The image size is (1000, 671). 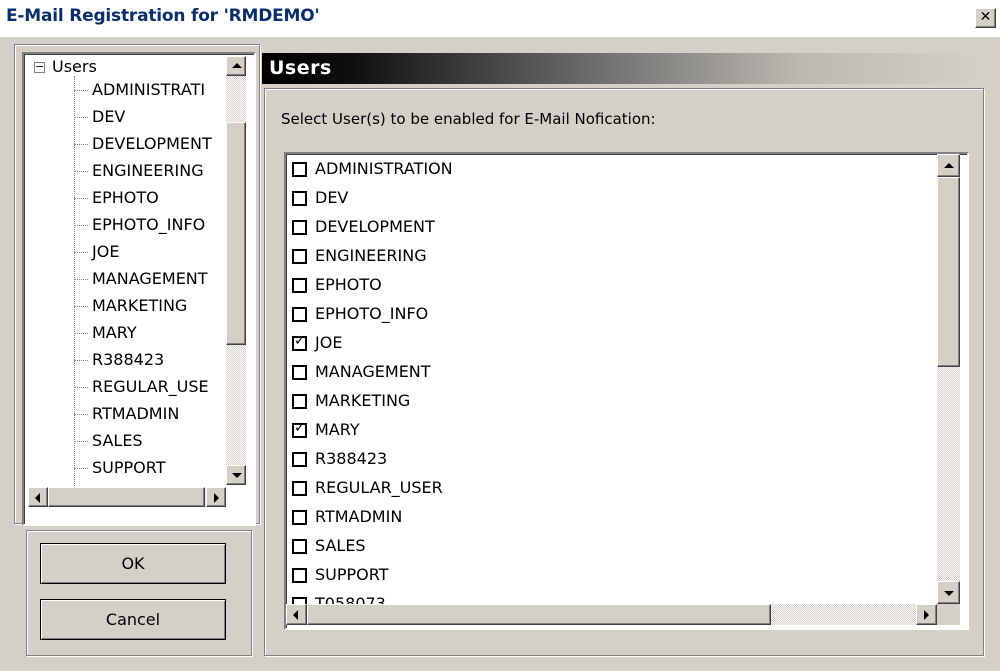 I want to click on checklist-item-label: ENGINEERING, so click(x=371, y=255).